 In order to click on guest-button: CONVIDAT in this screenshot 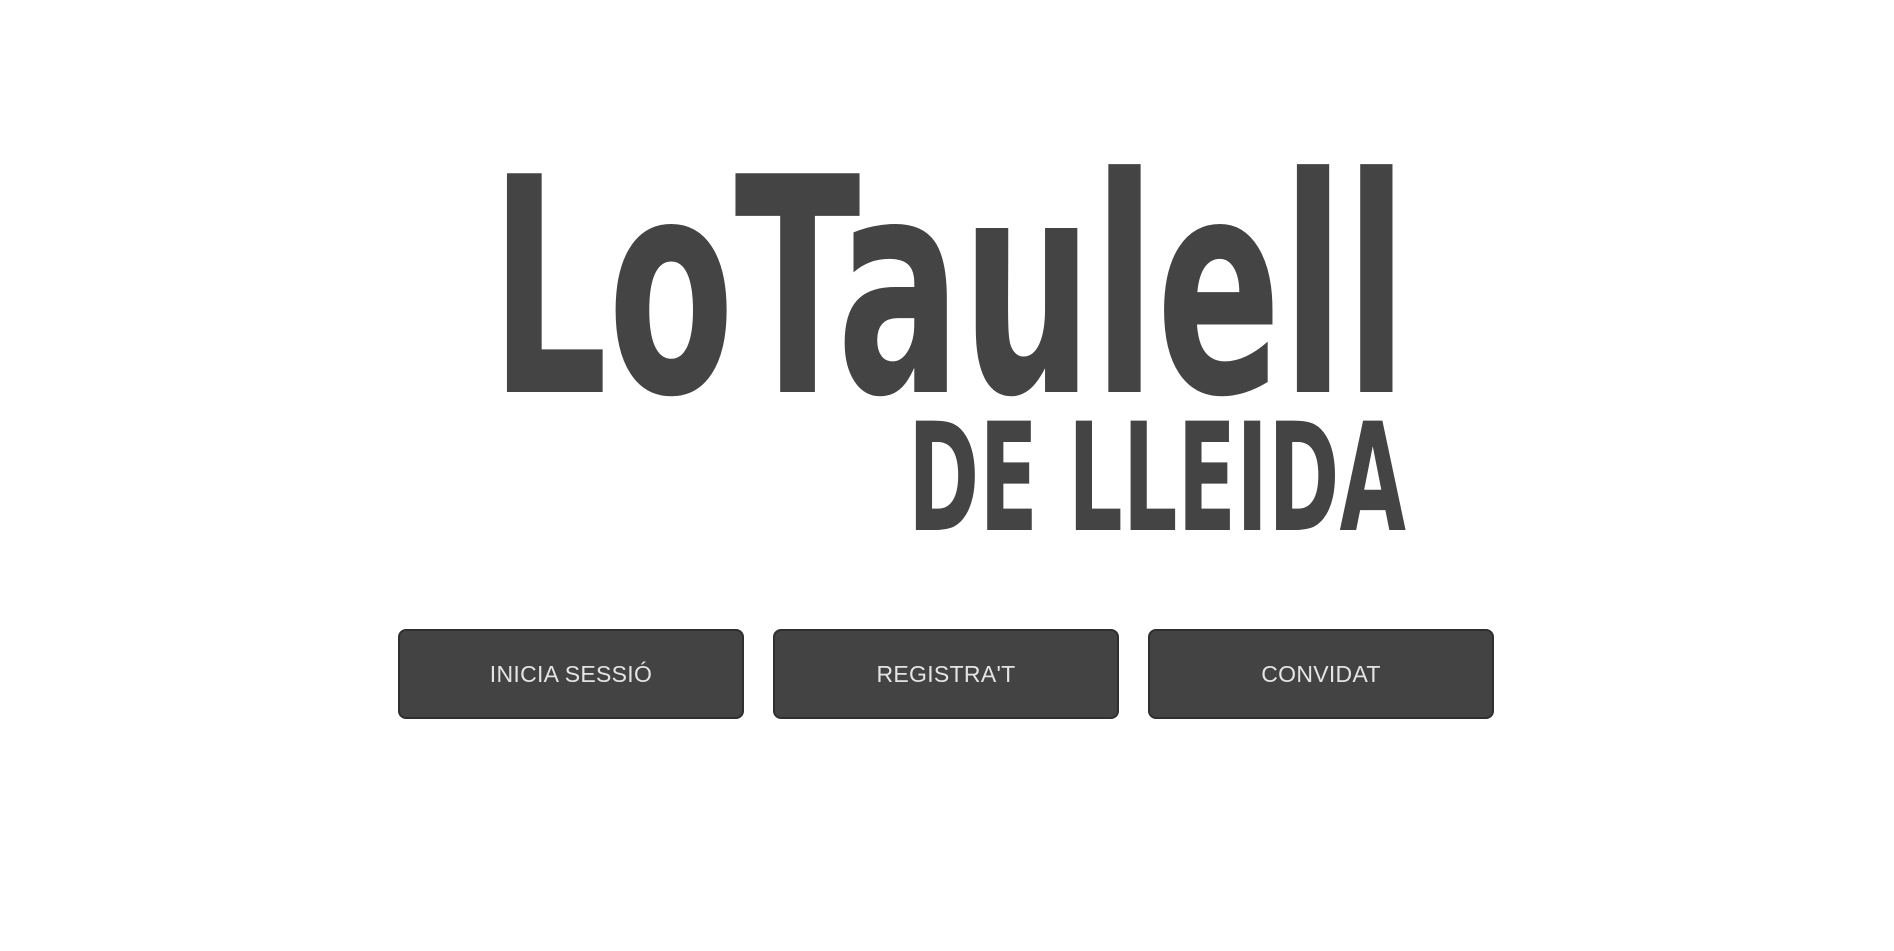, I will do `click(1321, 674)`.